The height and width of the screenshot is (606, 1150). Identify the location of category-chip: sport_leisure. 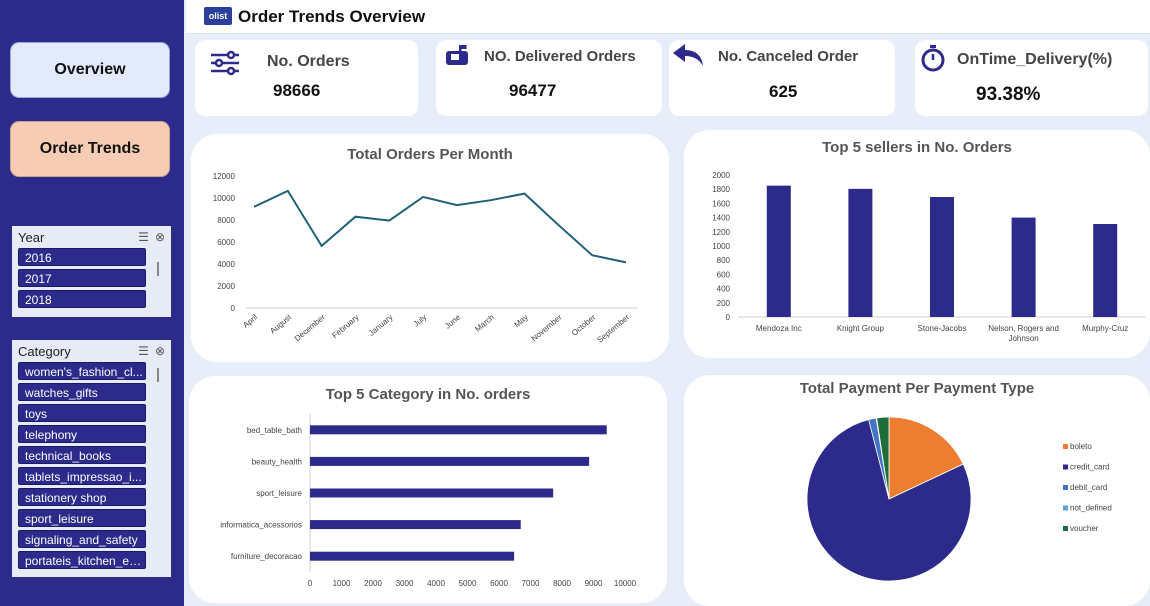
(82, 518).